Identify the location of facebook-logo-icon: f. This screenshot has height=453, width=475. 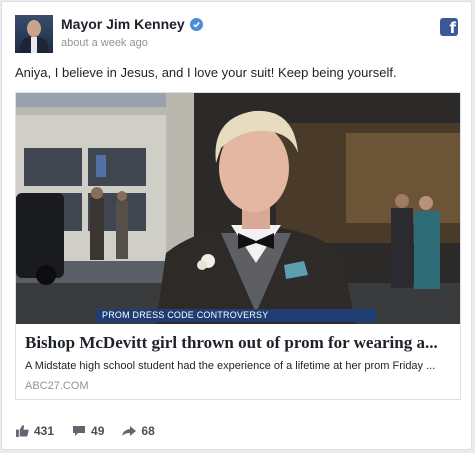
(449, 27).